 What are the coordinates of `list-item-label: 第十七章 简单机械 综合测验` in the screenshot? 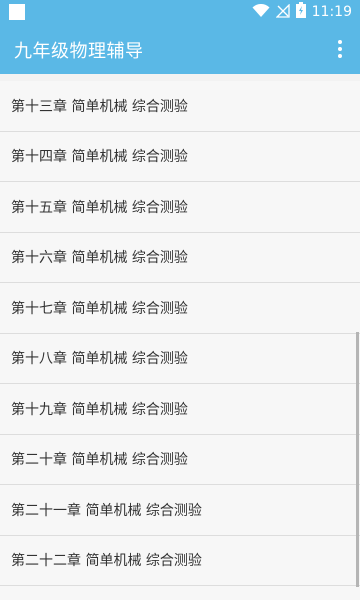 It's located at (99, 308).